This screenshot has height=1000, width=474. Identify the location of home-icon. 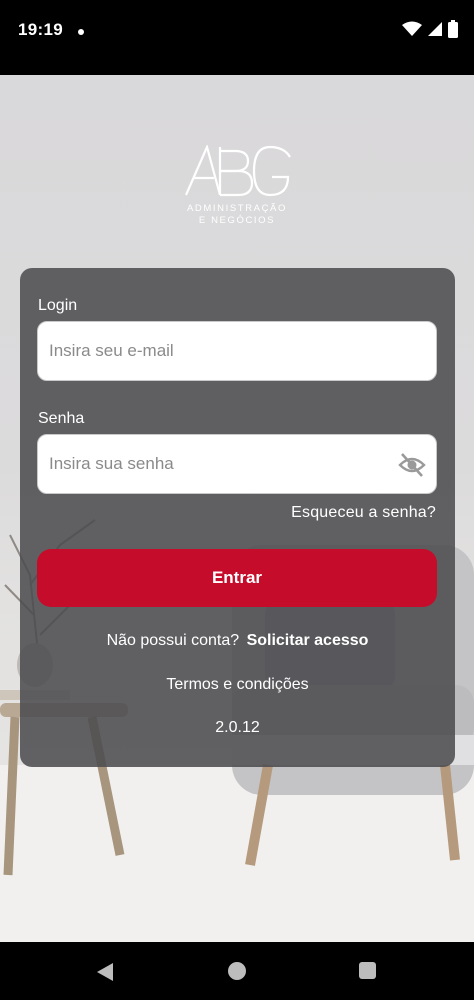
(237, 971).